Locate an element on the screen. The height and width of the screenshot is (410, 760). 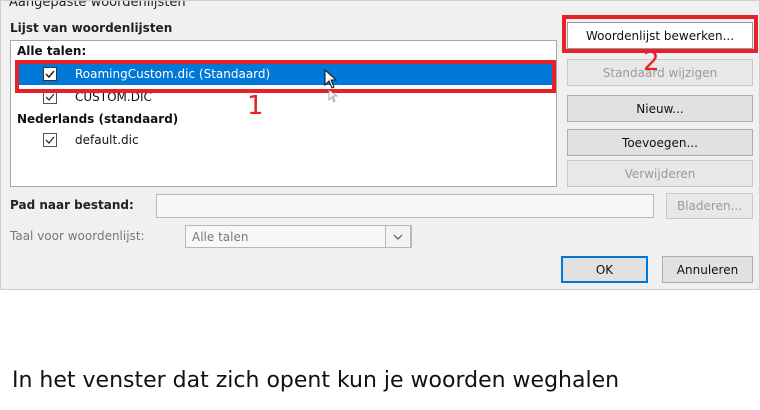
cancel-button: Annuleren is located at coordinates (707, 269).